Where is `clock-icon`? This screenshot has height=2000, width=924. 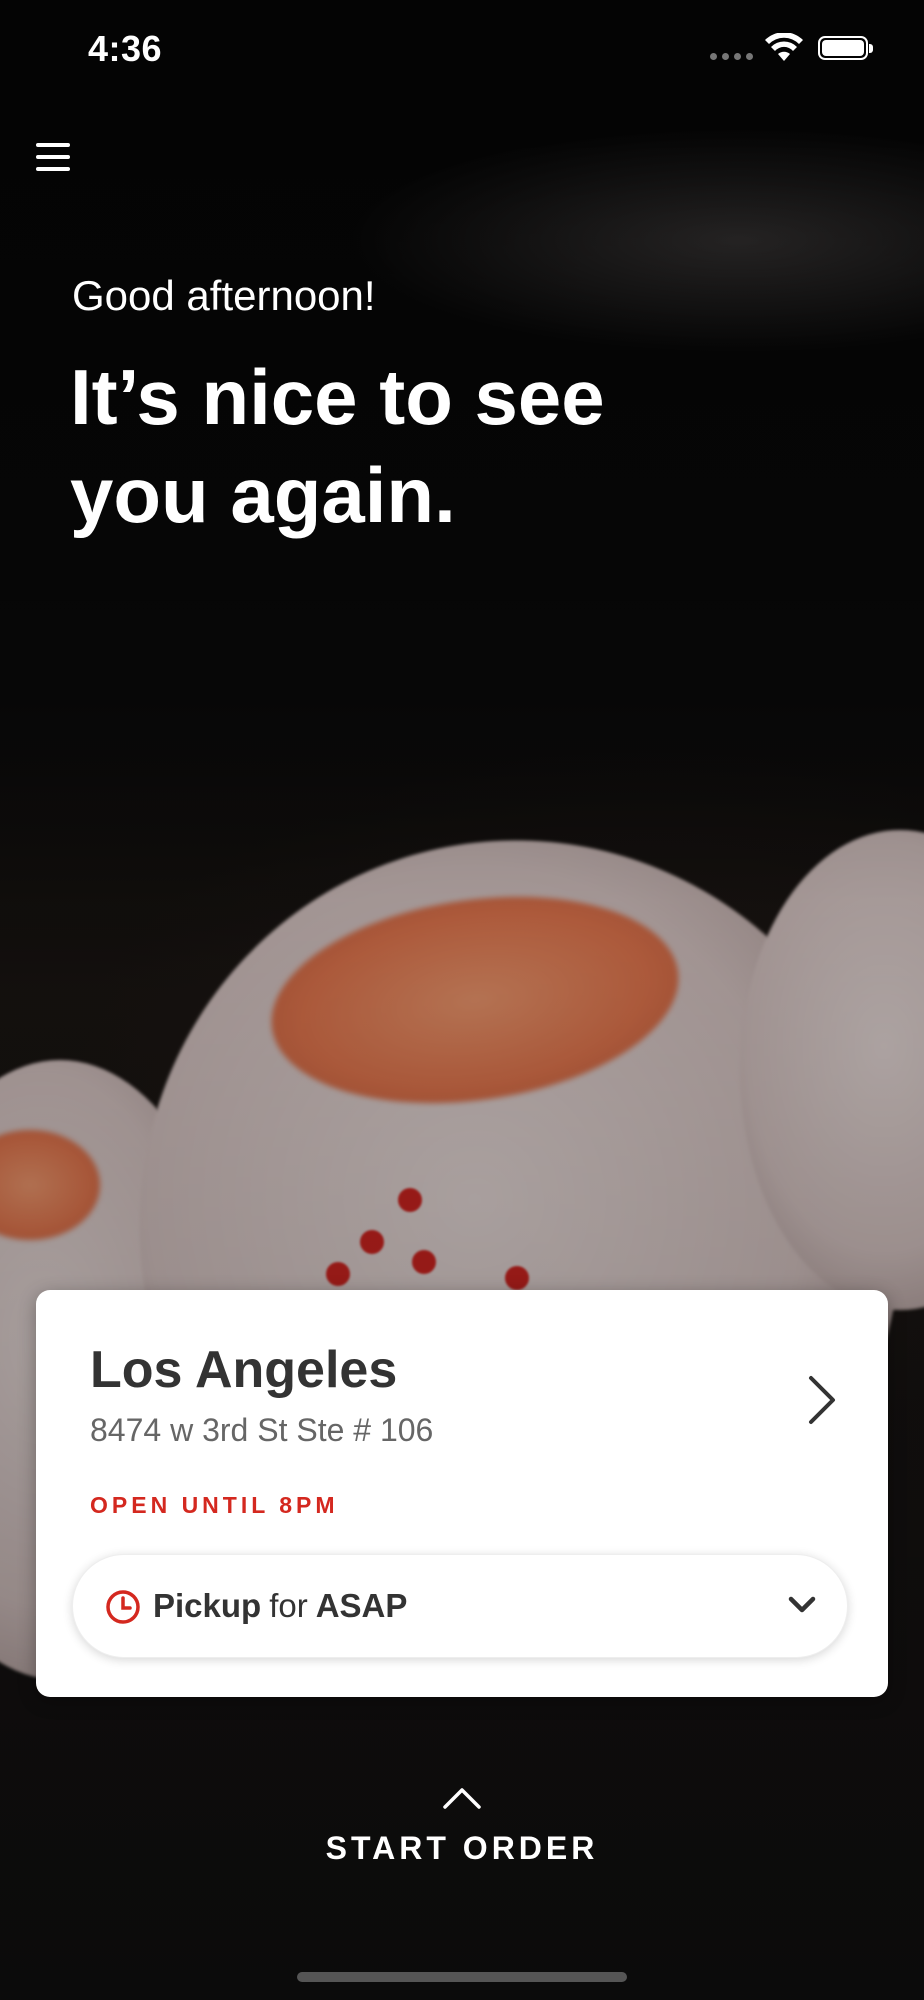
clock-icon is located at coordinates (123, 1607).